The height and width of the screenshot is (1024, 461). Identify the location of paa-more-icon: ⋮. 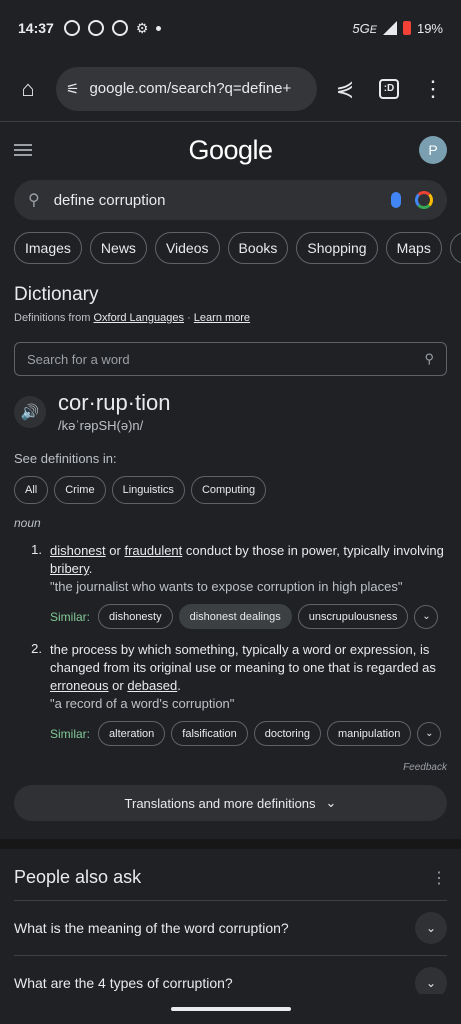
(439, 878).